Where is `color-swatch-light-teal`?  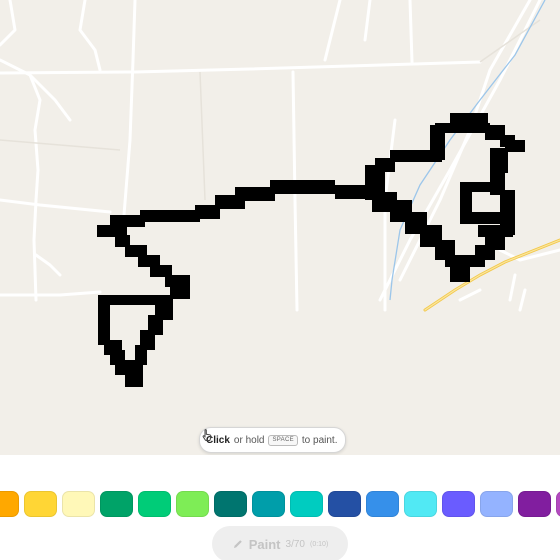 color-swatch-light-teal is located at coordinates (306, 504).